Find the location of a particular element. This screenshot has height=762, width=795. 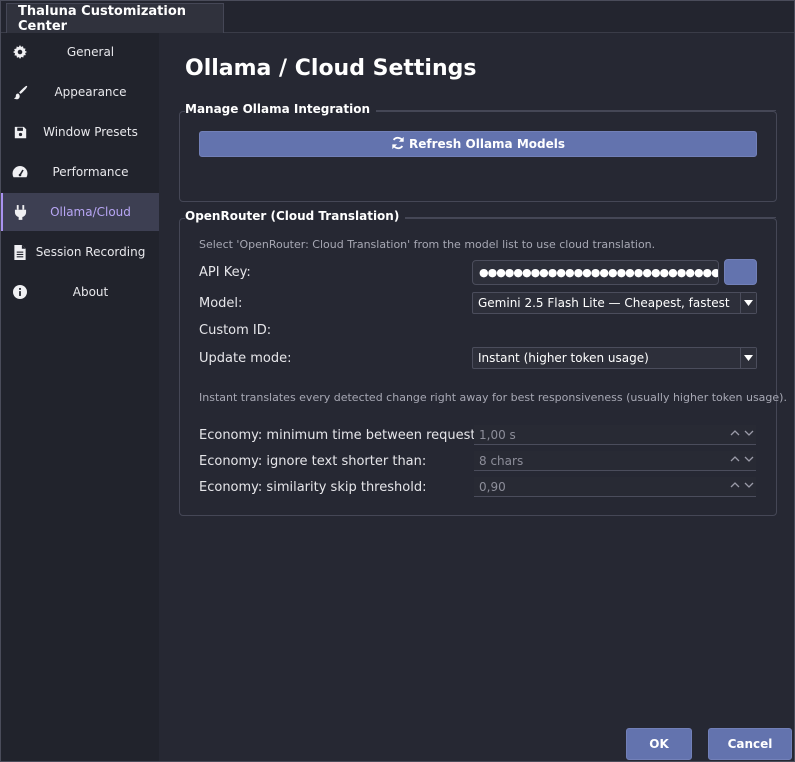

economy-min-time-spinbox: 1,00 s is located at coordinates (615, 435).